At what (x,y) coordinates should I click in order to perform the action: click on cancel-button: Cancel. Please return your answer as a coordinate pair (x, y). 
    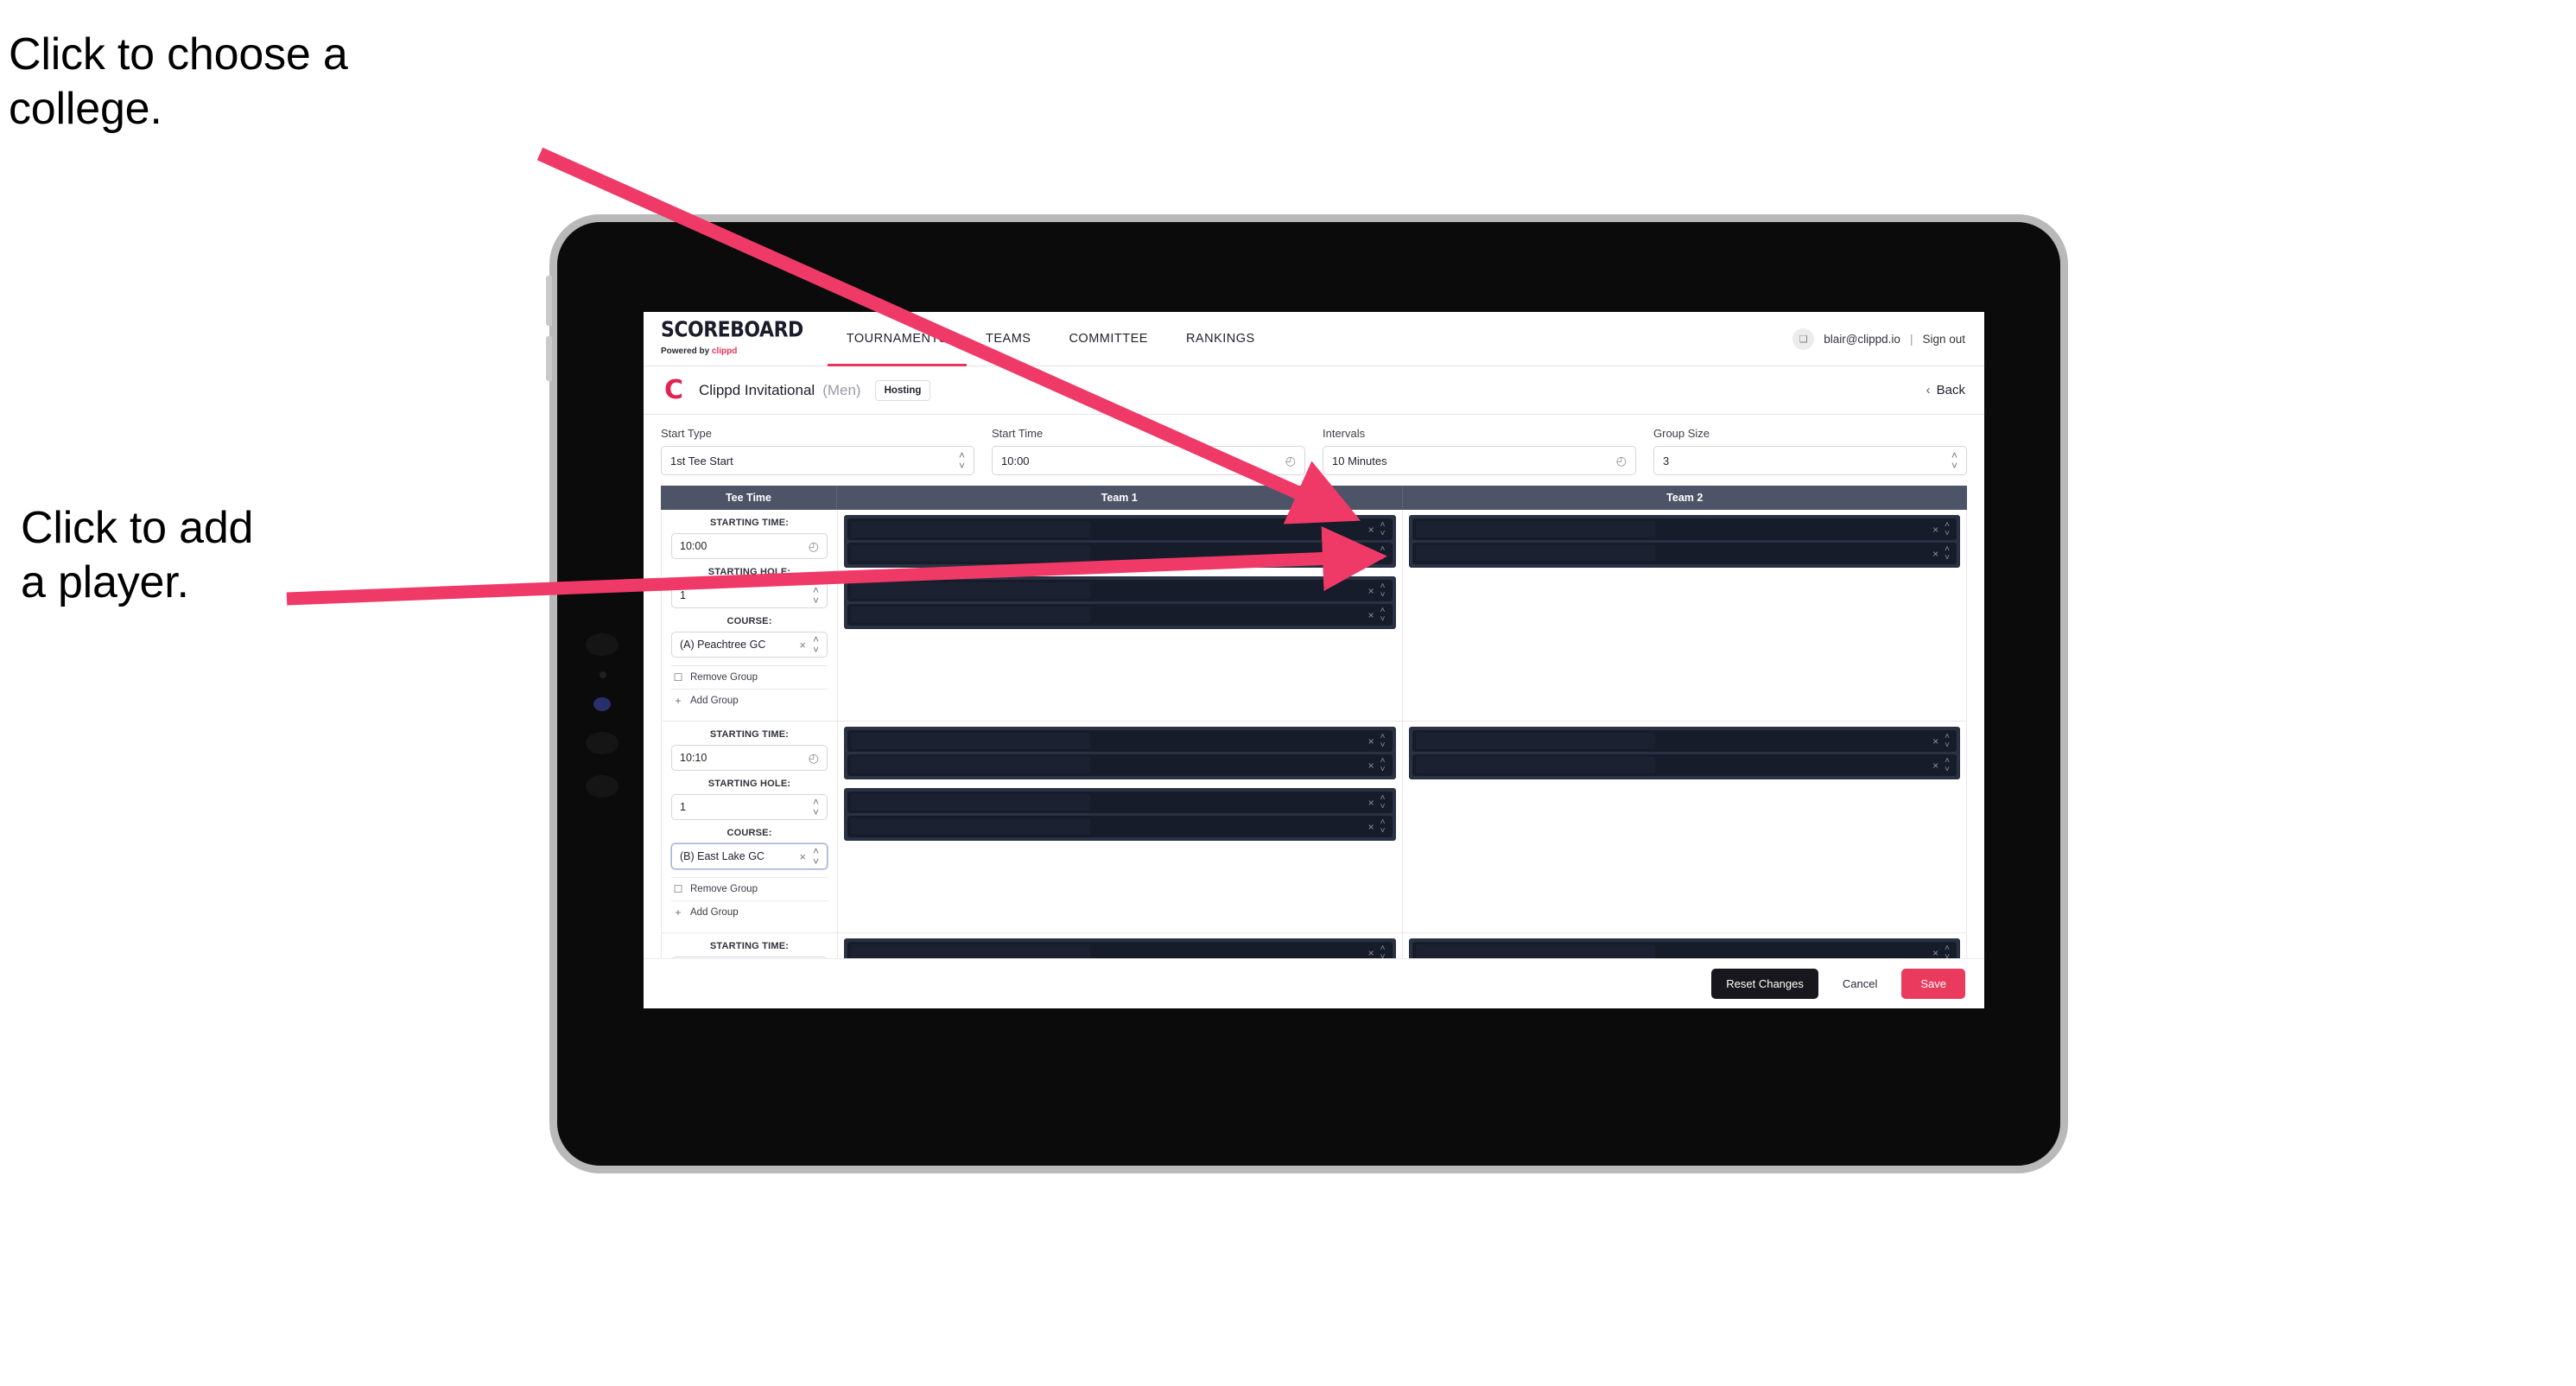
    Looking at the image, I should click on (1860, 984).